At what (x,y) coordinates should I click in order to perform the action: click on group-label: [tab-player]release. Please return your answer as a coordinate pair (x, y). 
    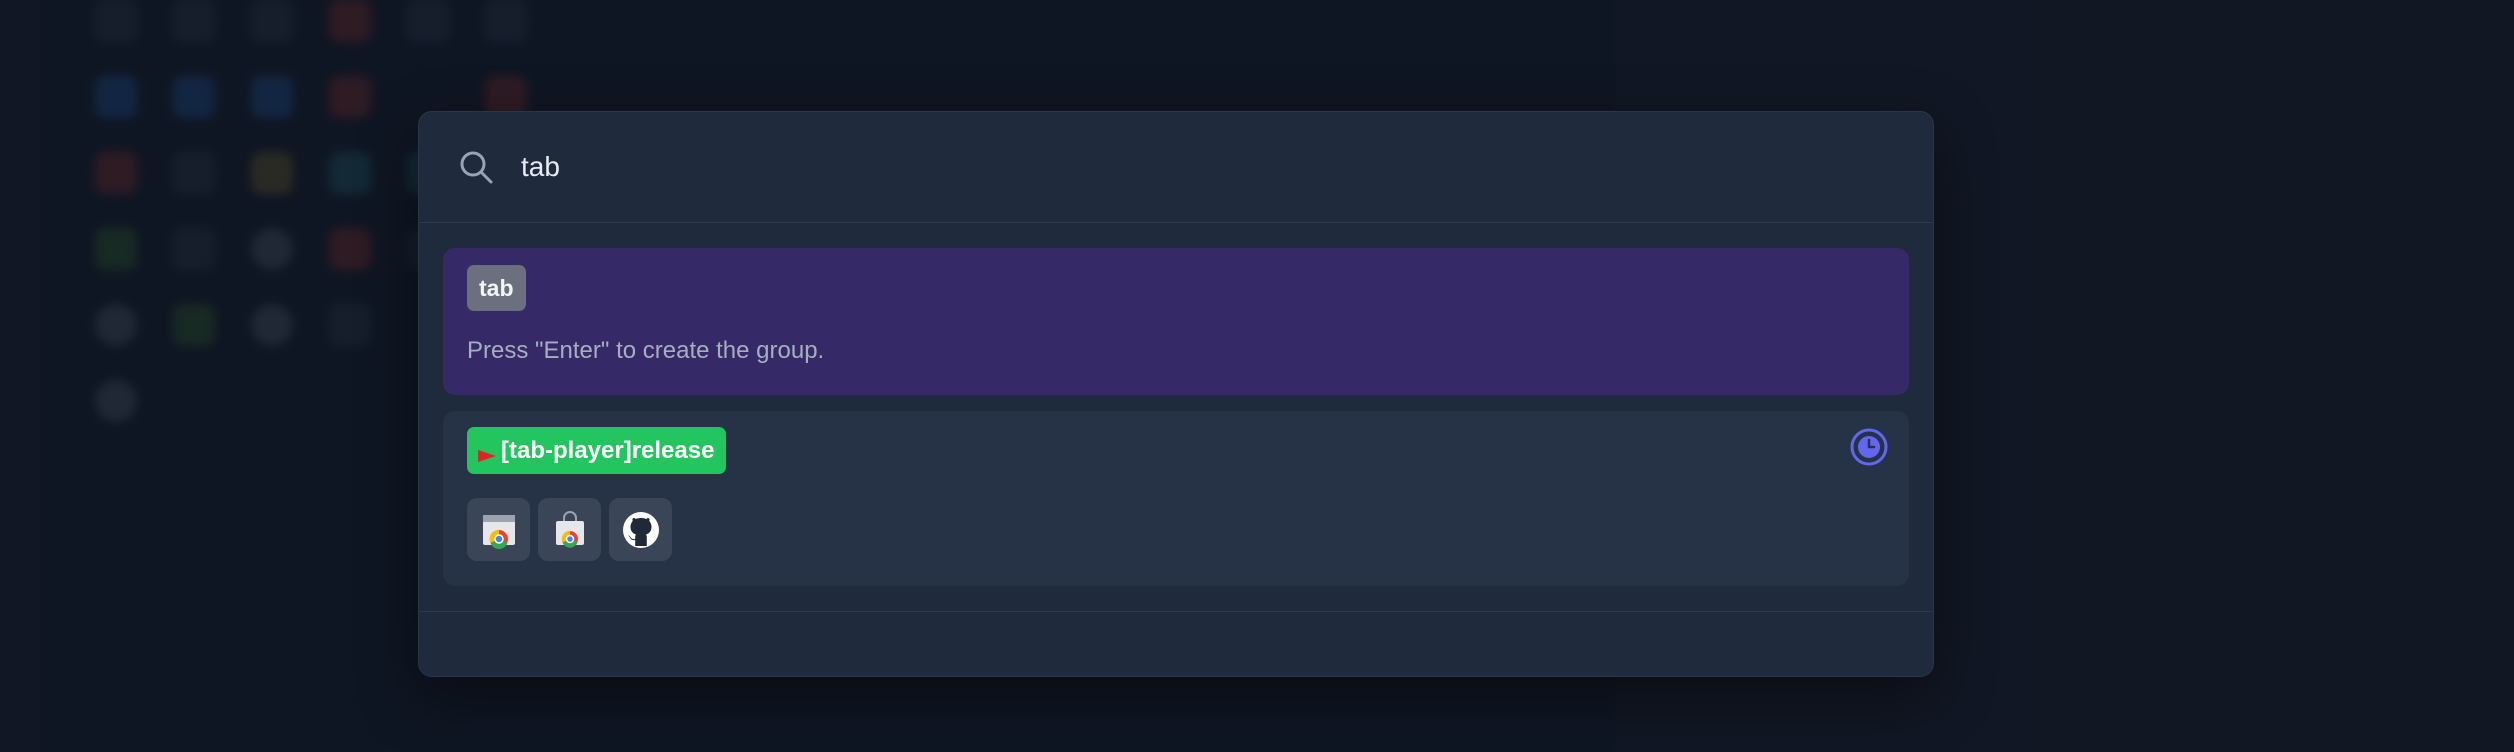
    Looking at the image, I should click on (608, 450).